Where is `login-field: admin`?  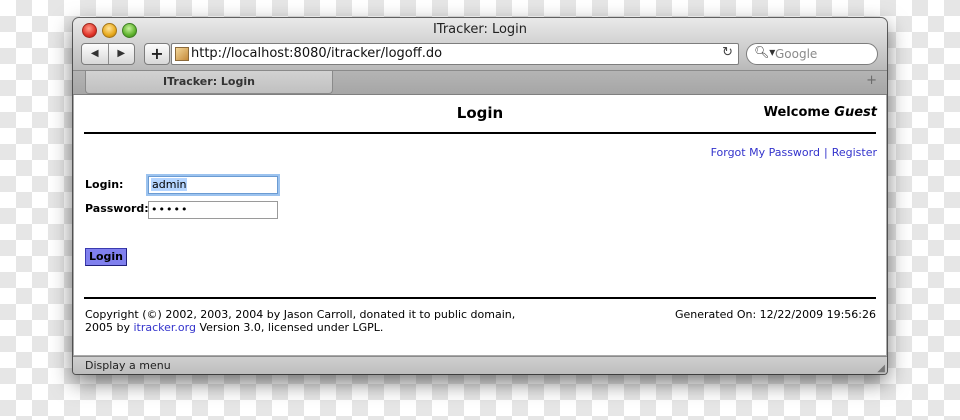 login-field: admin is located at coordinates (213, 185).